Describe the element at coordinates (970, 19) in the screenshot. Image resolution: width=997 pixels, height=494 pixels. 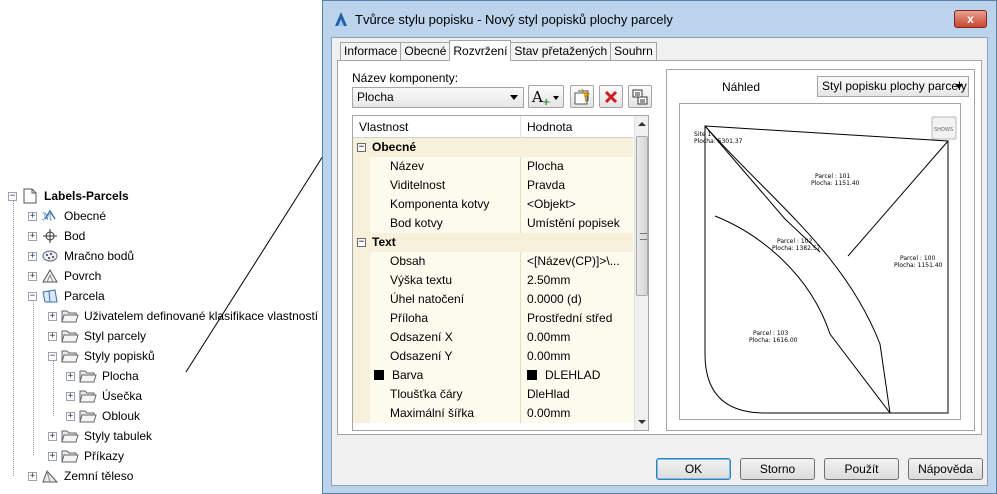
I see `close-button: x` at that location.